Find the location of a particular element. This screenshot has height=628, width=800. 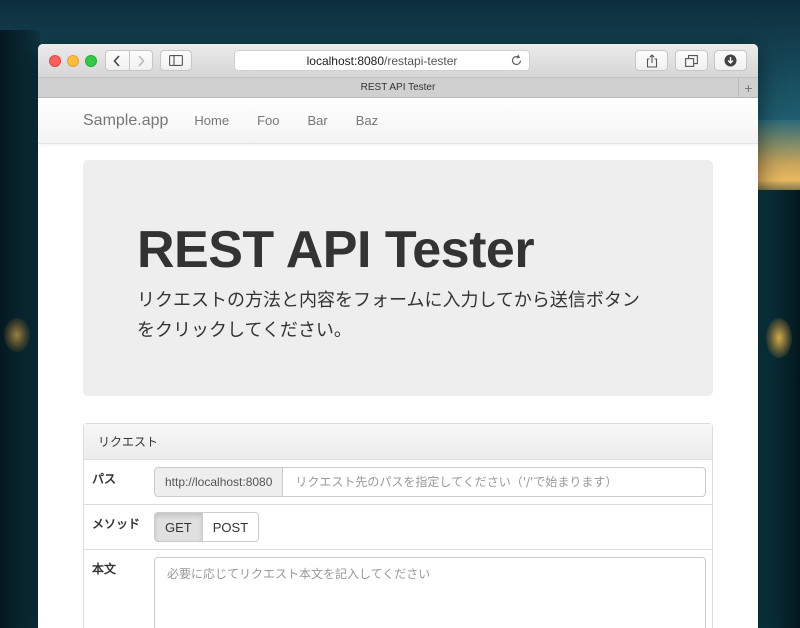

chevron-left-icon is located at coordinates (116, 60).